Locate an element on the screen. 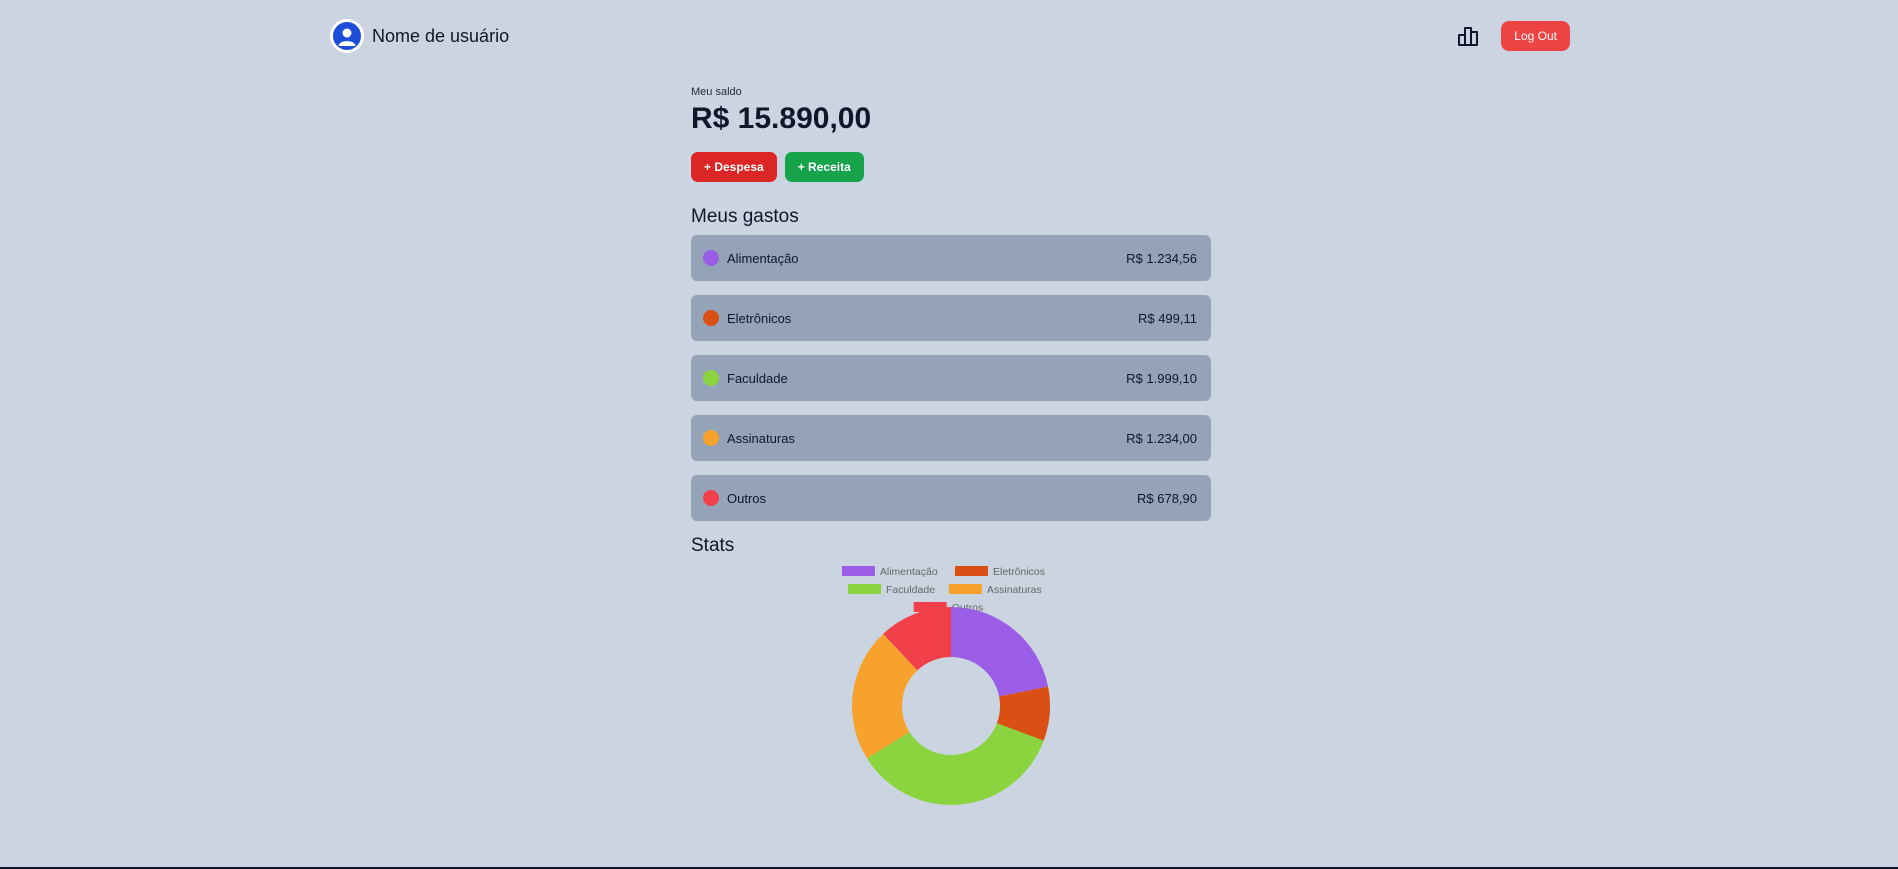  header-actions: Log Out is located at coordinates (1512, 36).